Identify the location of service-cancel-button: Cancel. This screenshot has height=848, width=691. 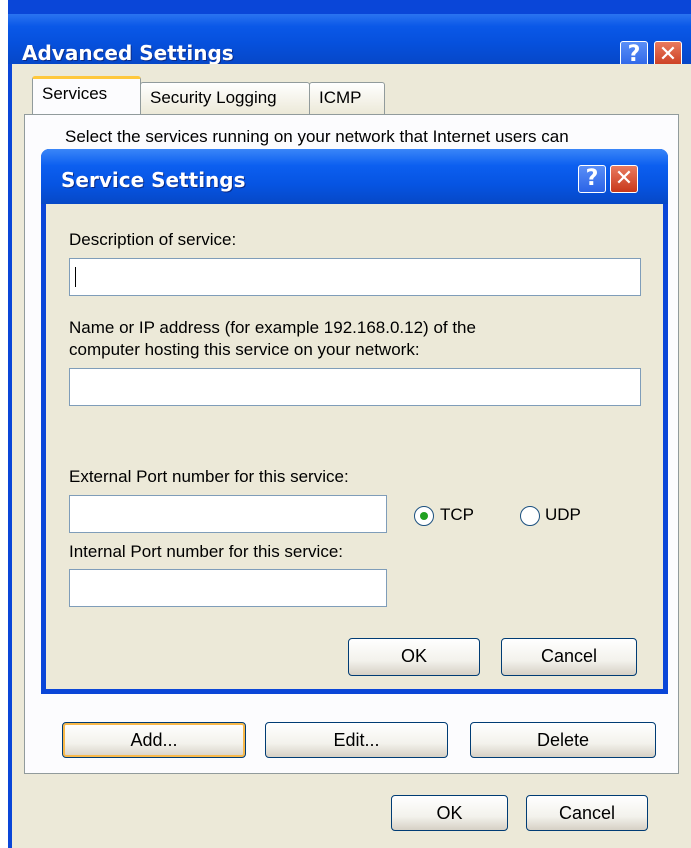
(569, 657).